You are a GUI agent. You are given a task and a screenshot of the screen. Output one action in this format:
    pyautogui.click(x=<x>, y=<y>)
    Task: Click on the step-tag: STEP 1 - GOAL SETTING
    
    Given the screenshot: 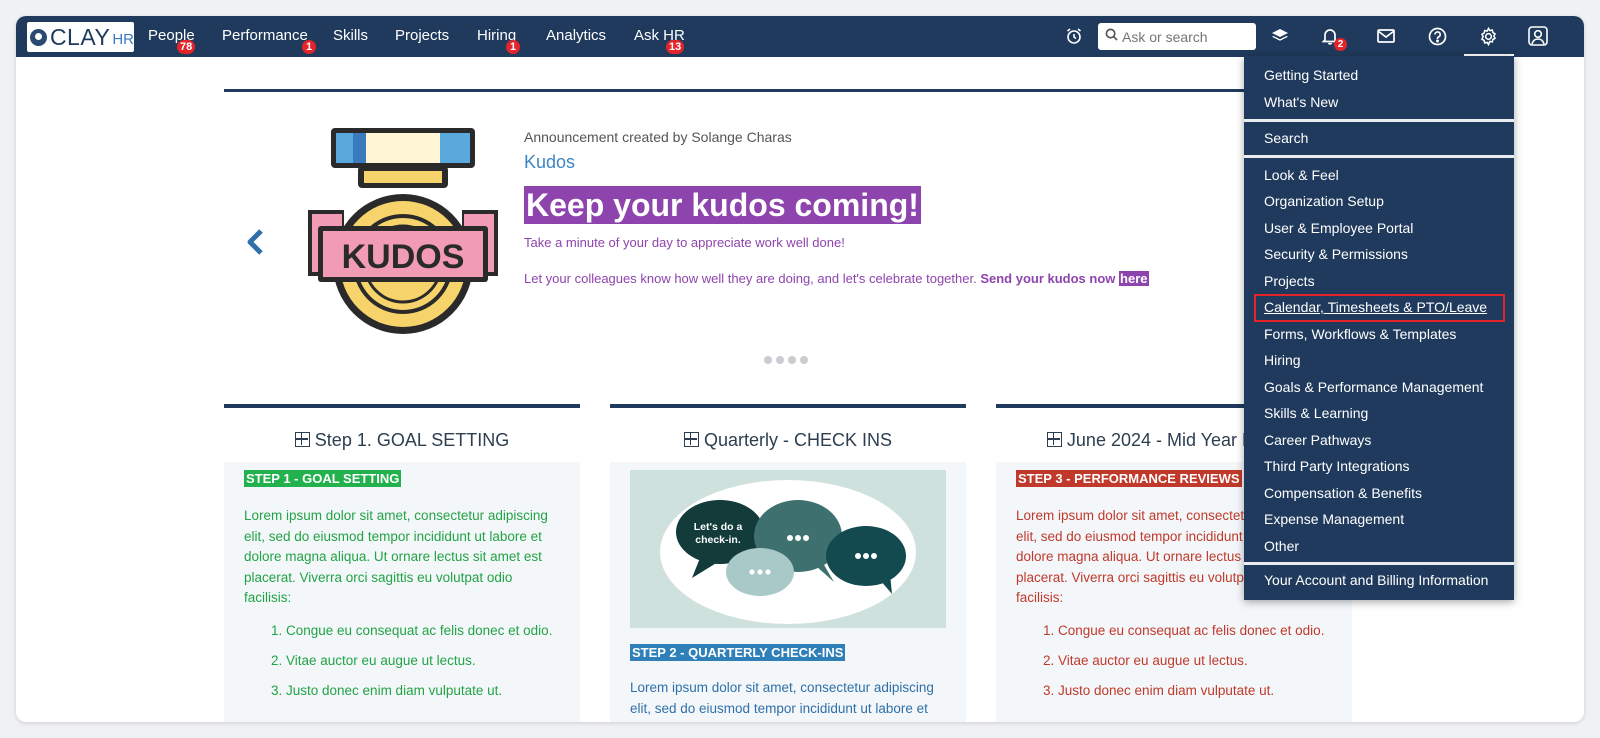 What is the action you would take?
    pyautogui.click(x=323, y=478)
    